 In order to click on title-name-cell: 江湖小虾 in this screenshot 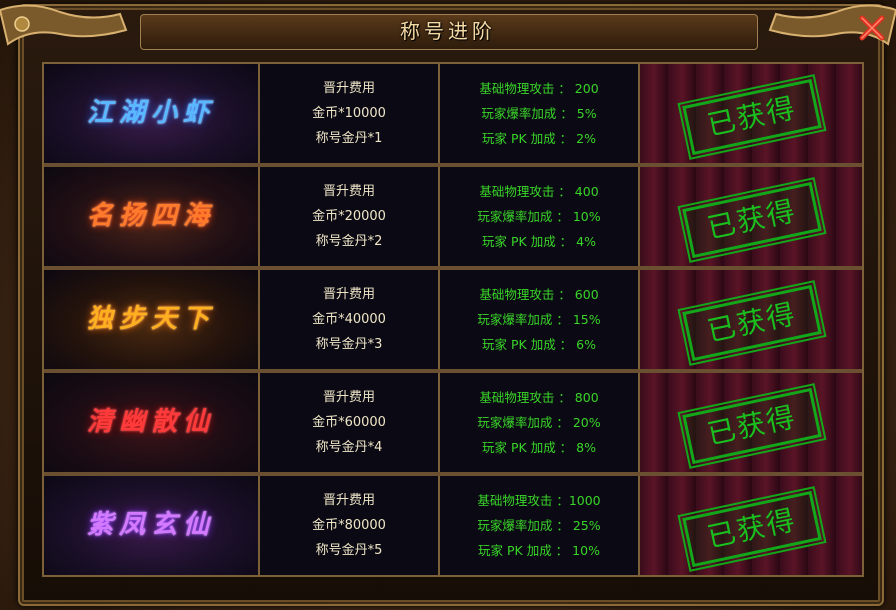, I will do `click(152, 113)`.